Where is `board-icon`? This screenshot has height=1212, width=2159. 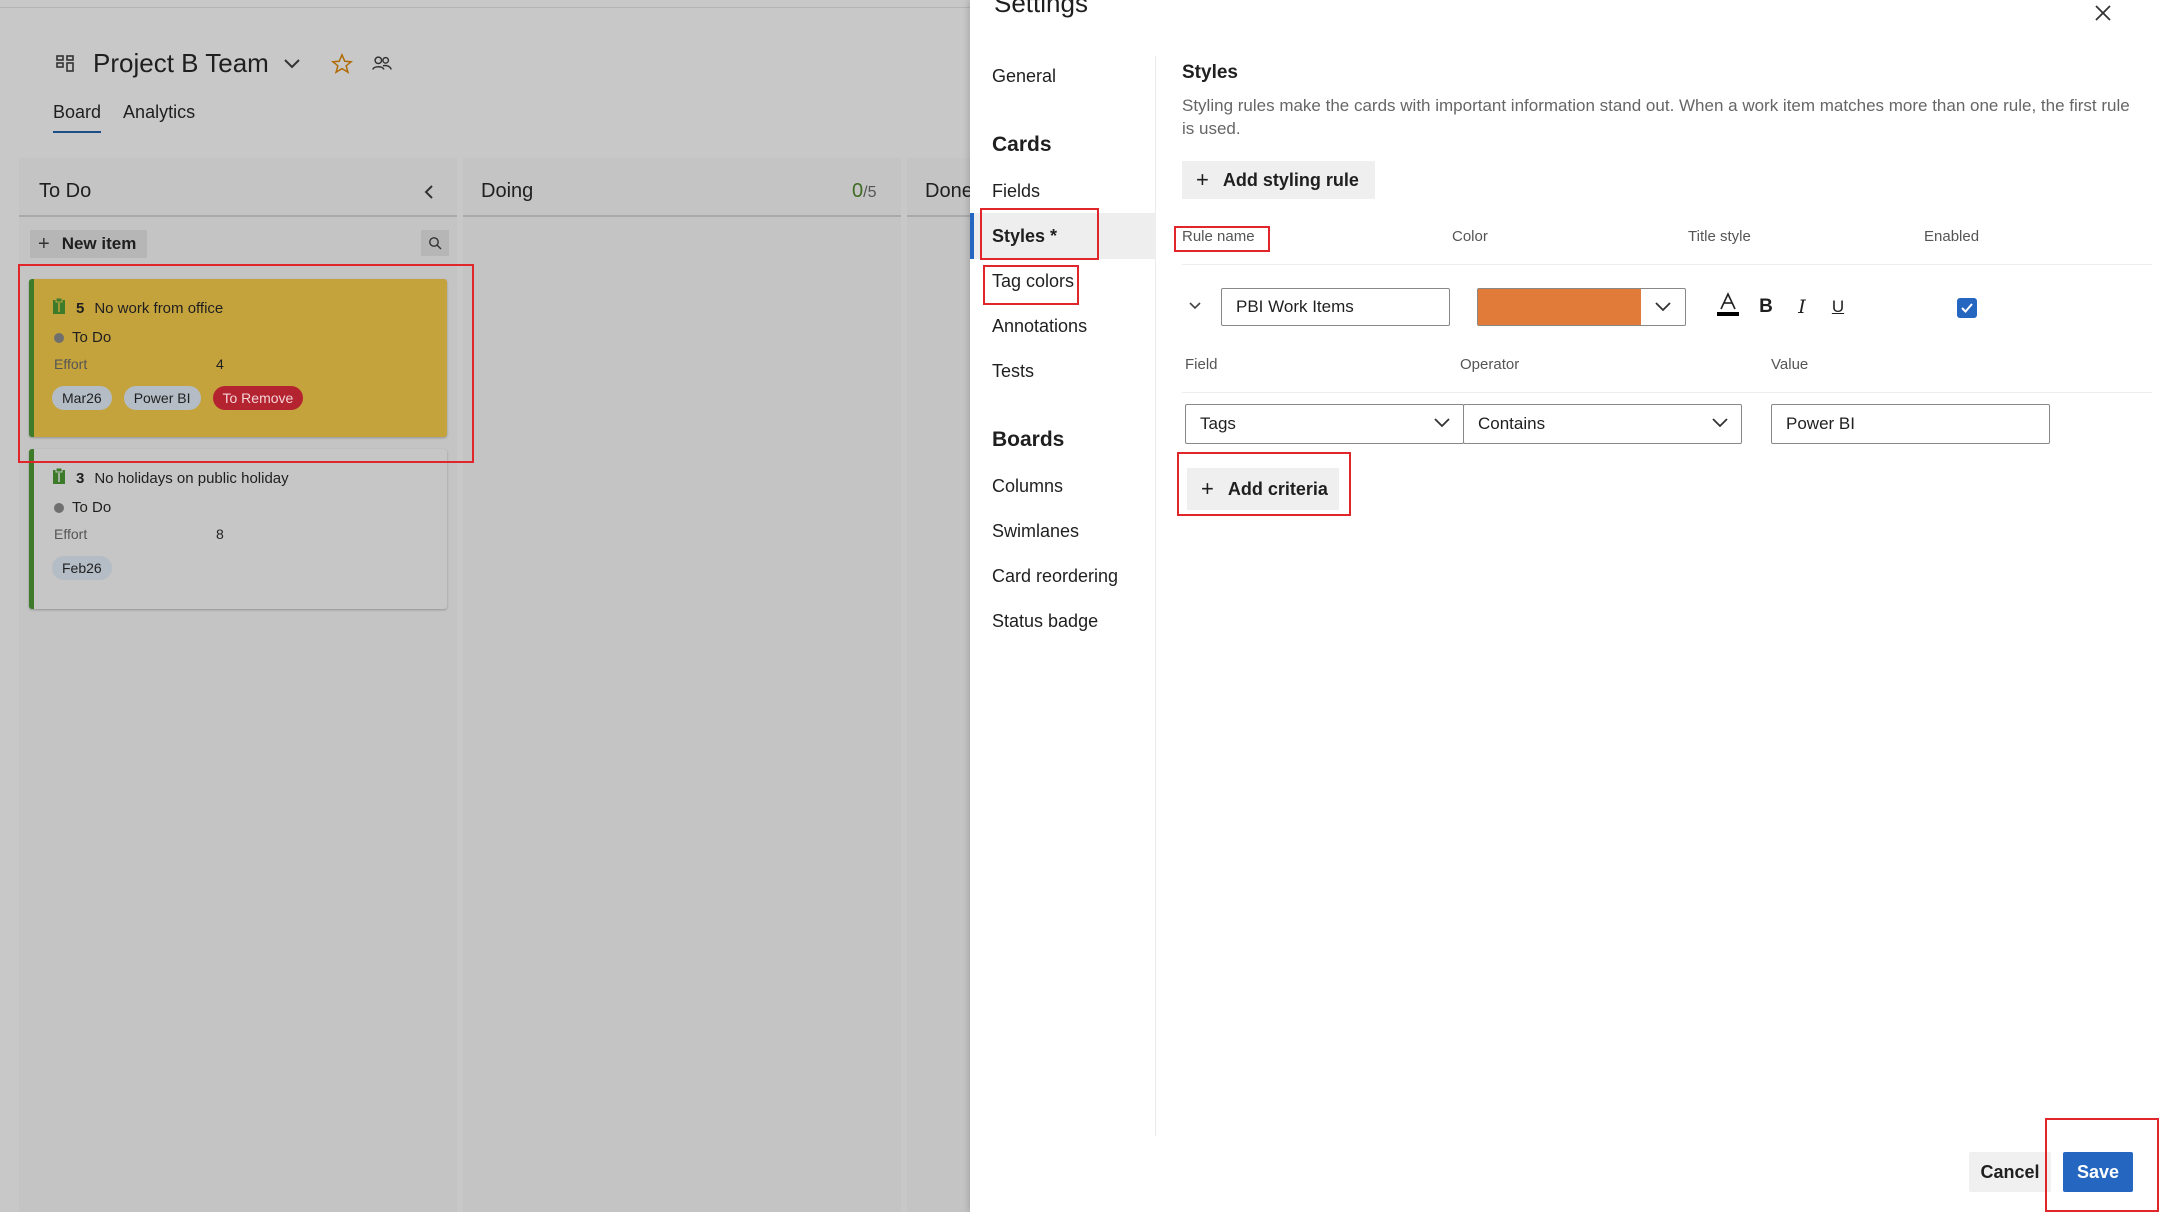
board-icon is located at coordinates (66, 64).